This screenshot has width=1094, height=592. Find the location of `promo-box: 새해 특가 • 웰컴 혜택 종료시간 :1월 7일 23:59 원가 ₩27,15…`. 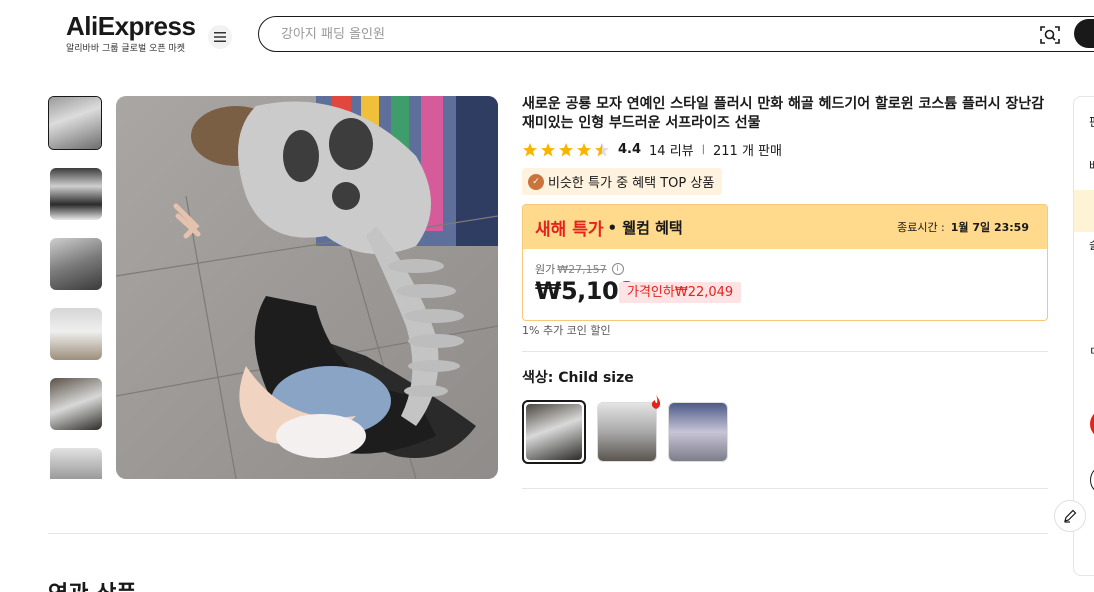

promo-box: 새해 특가 • 웰컴 혜택 종료시간 :1월 7일 23:59 원가 ₩27,15… is located at coordinates (785, 262).